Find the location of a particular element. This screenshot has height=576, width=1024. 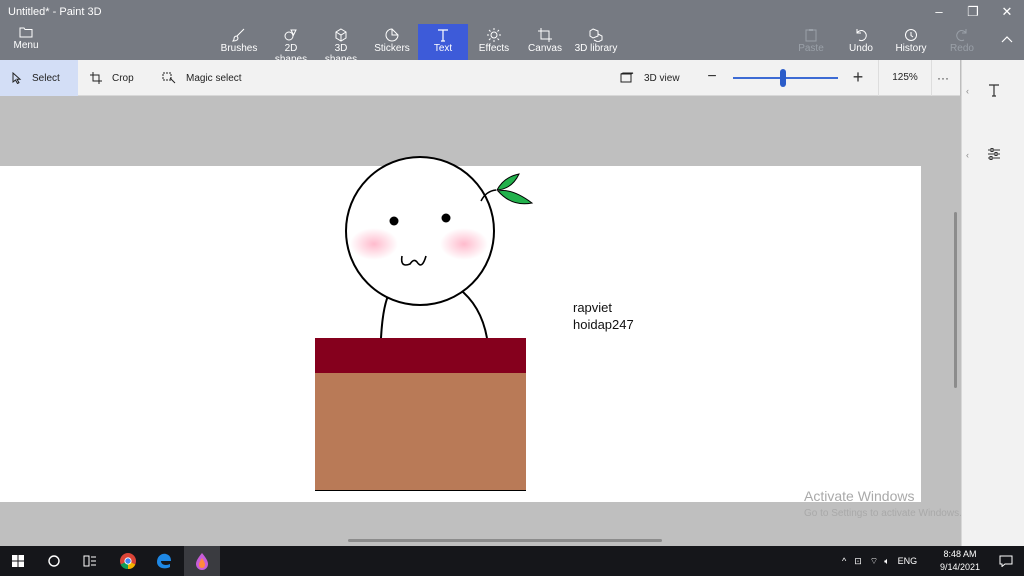

chrome-taskbar-button is located at coordinates (128, 561).